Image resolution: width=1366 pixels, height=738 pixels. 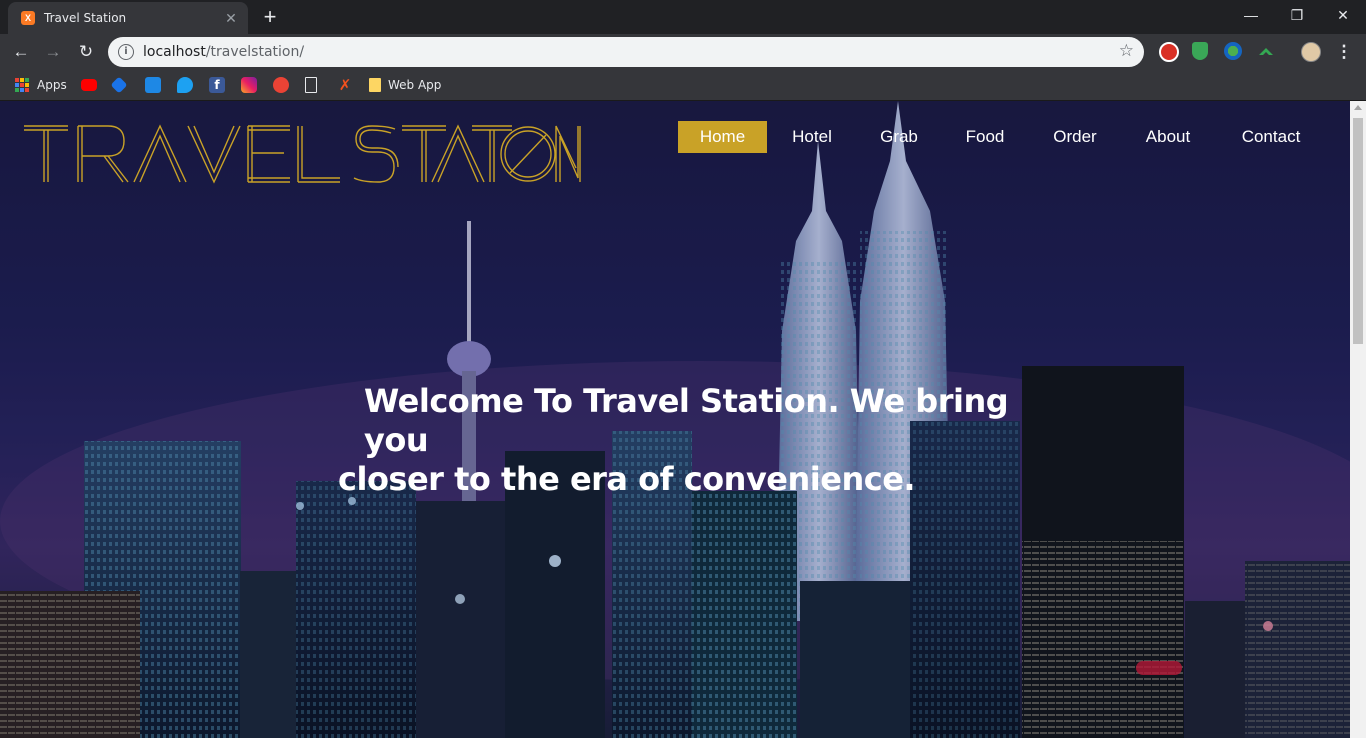 I want to click on bookmark-twitter, so click(x=188, y=85).